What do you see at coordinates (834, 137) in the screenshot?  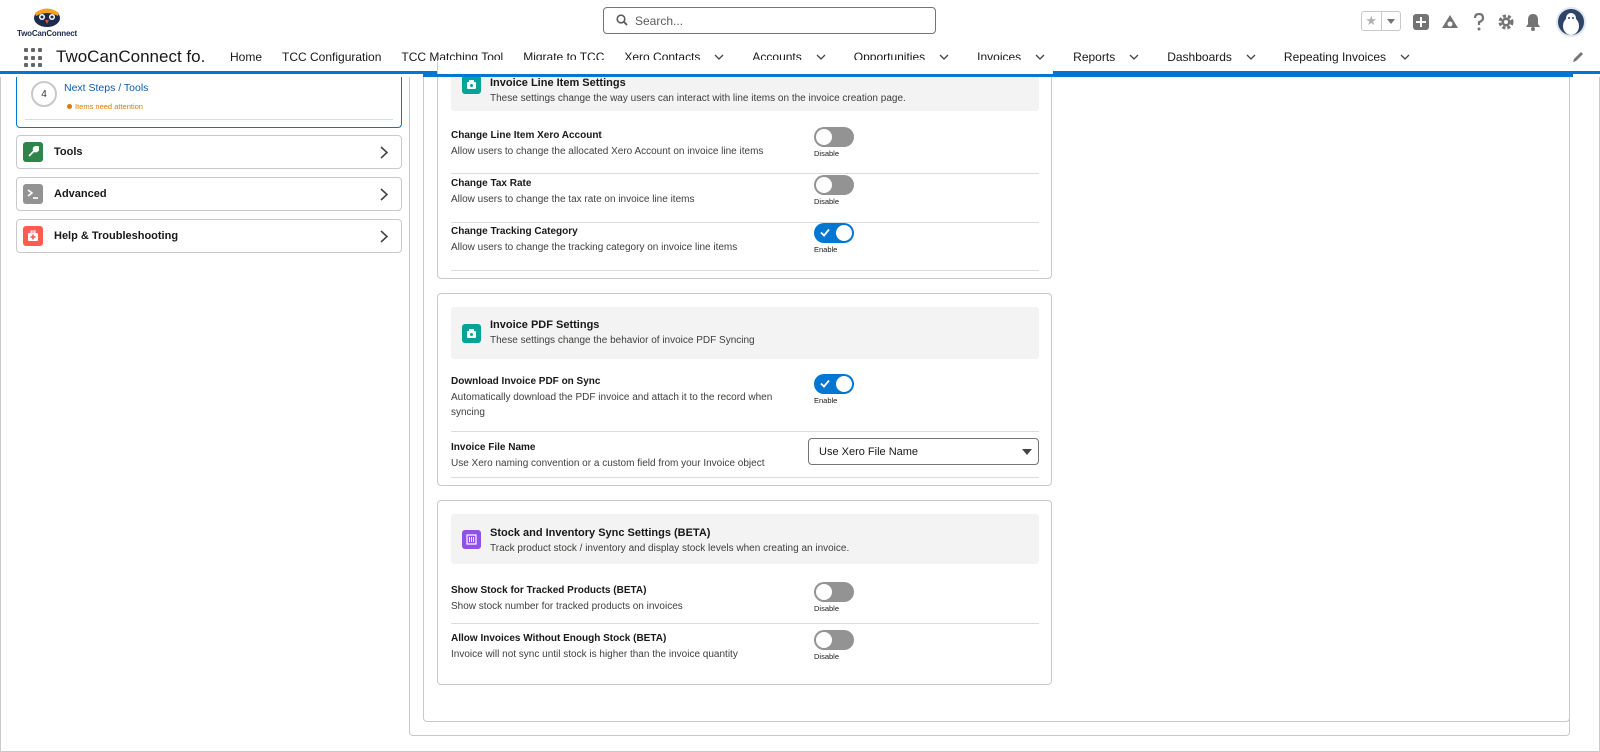 I see `toggle-change-xero-account` at bounding box center [834, 137].